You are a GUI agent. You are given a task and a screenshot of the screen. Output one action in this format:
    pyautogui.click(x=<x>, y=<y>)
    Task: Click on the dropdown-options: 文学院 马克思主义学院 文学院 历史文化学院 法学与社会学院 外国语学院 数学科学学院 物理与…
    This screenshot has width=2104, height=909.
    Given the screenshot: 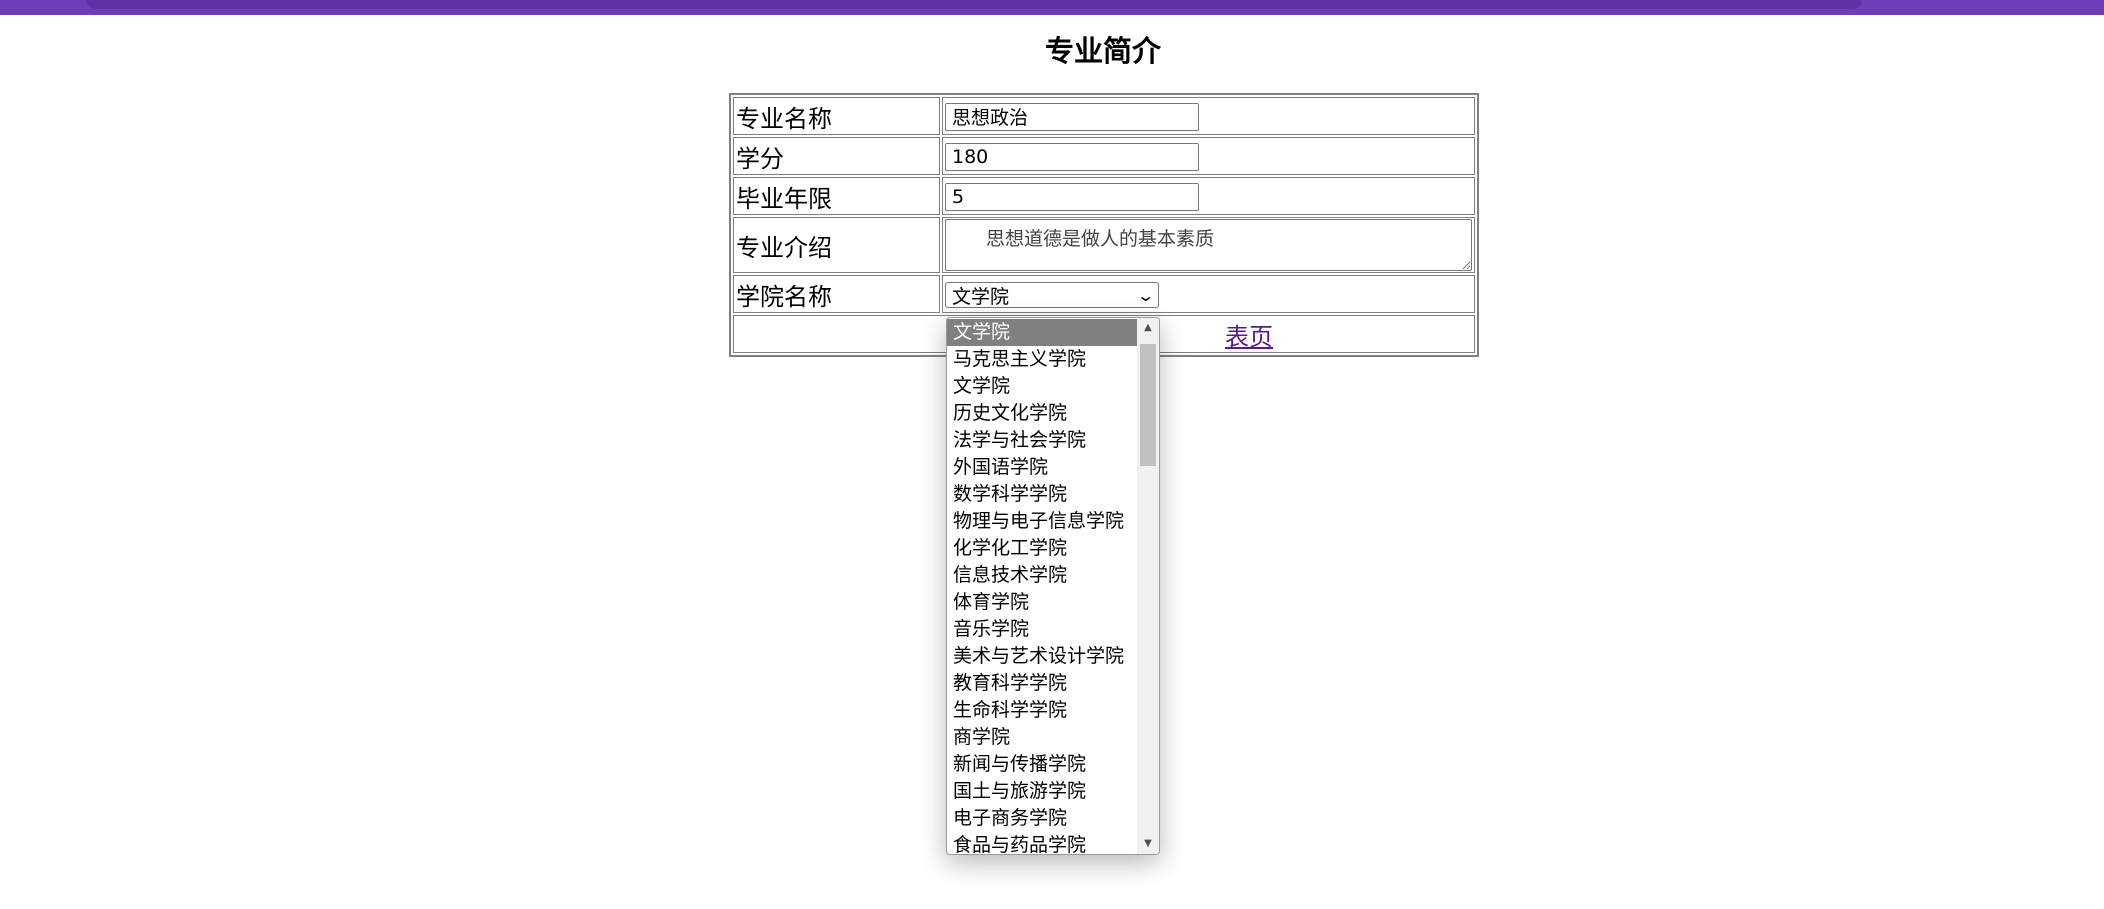 What is the action you would take?
    pyautogui.click(x=1042, y=586)
    